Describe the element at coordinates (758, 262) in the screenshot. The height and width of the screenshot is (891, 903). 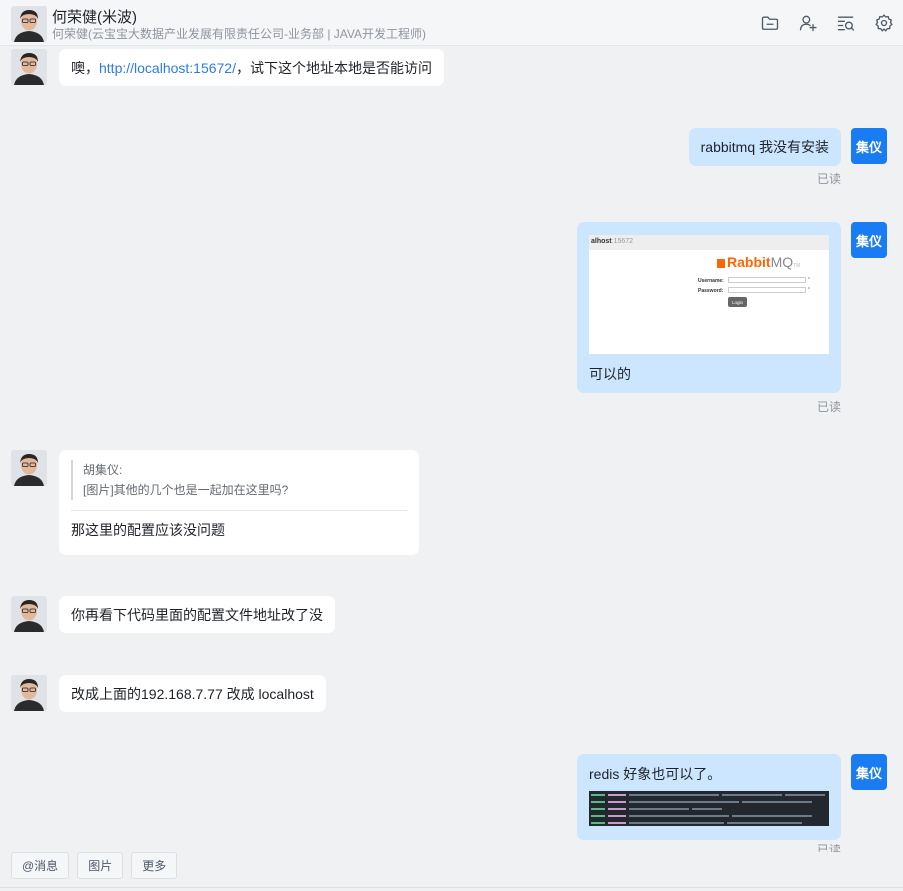
I see `rabbitmq-logo: RabbitMQTM` at that location.